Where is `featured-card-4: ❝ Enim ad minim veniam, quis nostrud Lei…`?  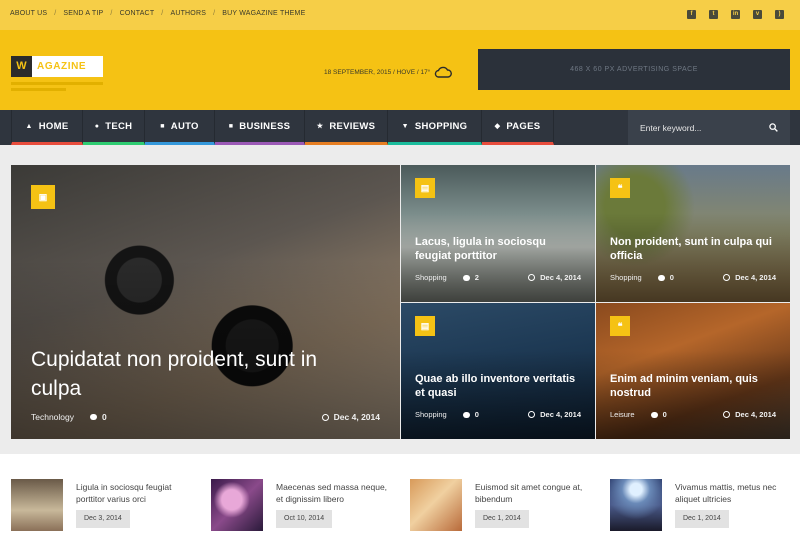 featured-card-4: ❝ Enim ad minim veniam, quis nostrud Lei… is located at coordinates (693, 371).